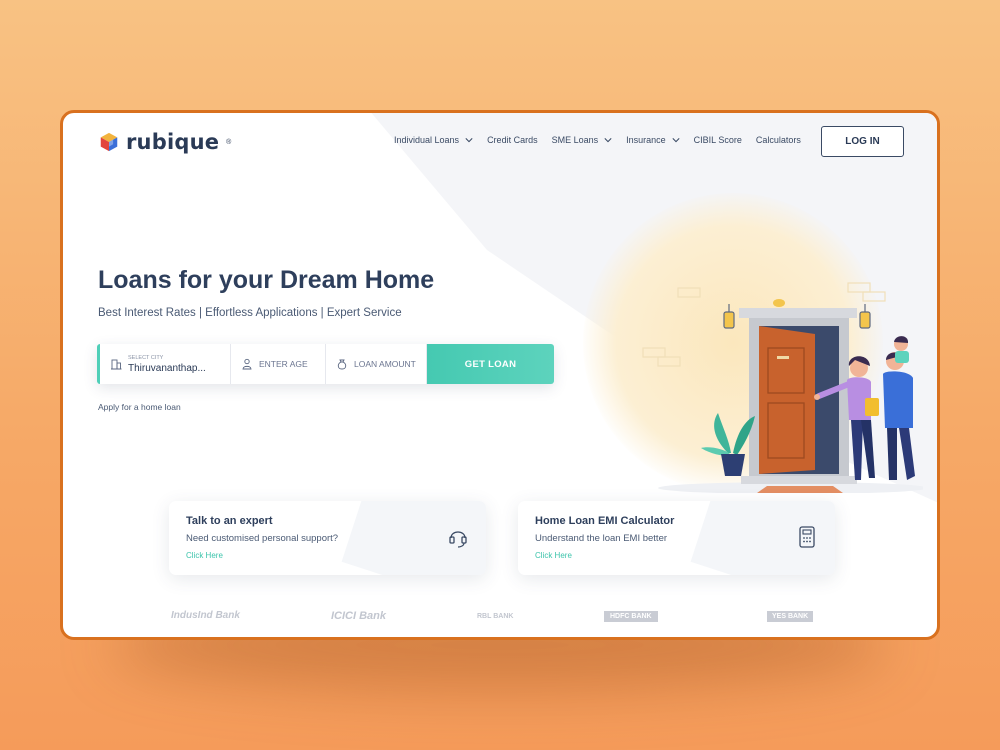  Describe the element at coordinates (728, 444) in the screenshot. I see `potted-plant` at that location.